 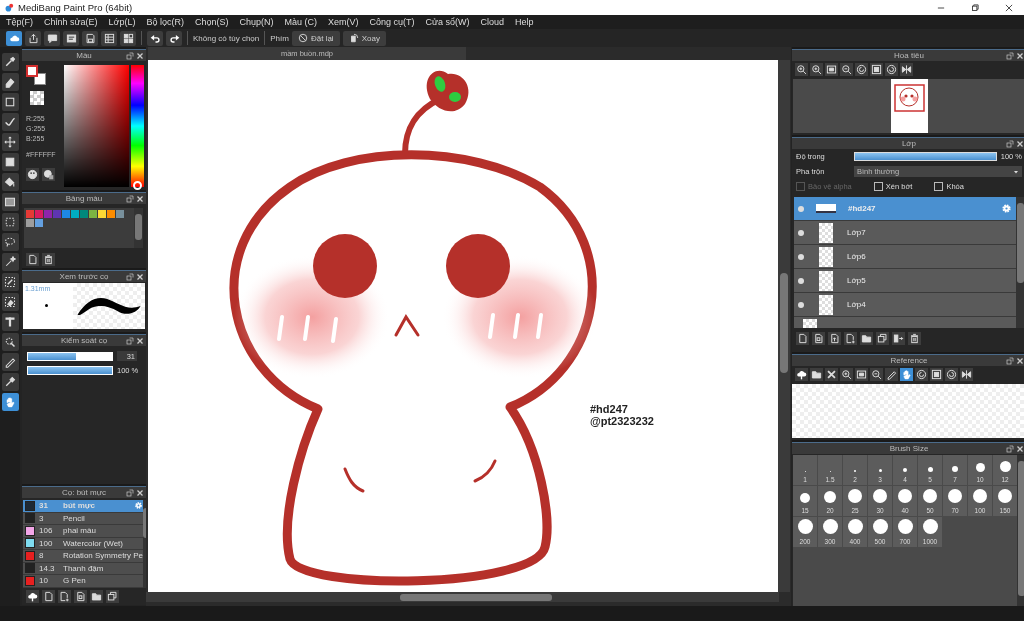 I want to click on curve-tool-button, so click(x=10, y=122).